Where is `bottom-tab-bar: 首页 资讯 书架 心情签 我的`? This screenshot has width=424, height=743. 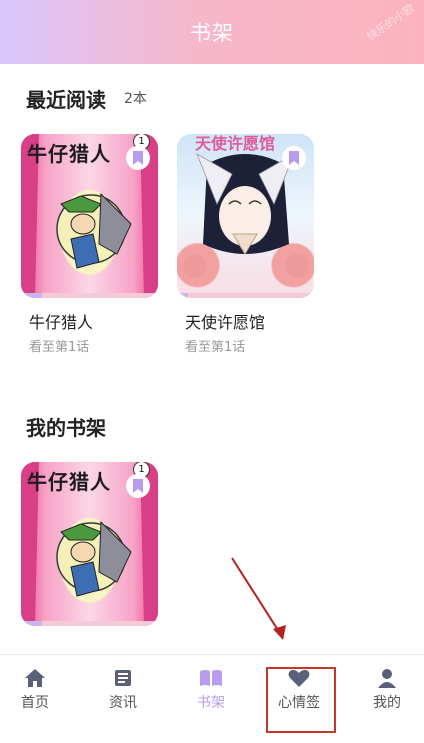 bottom-tab-bar: 首页 资讯 书架 心情签 我的 is located at coordinates (212, 698).